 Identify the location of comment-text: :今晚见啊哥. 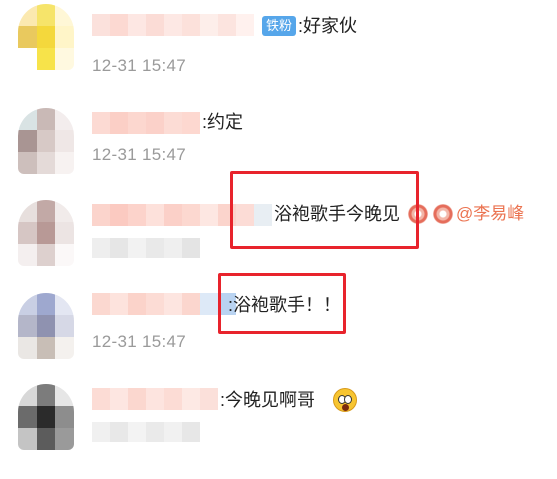
(268, 400).